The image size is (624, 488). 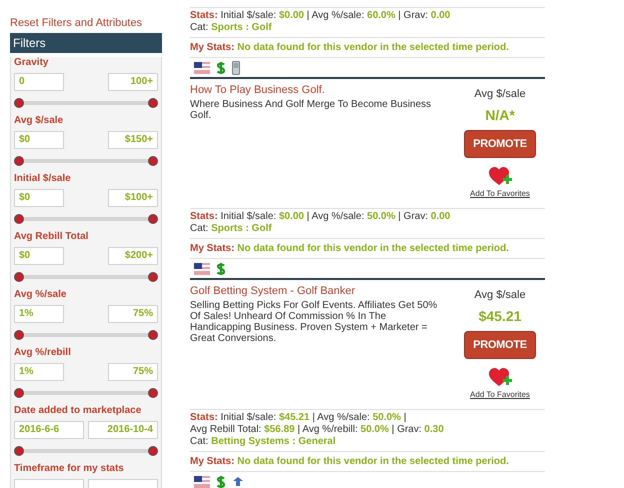 I want to click on product-title: Golf Betting System - Golf Banker, so click(x=314, y=291).